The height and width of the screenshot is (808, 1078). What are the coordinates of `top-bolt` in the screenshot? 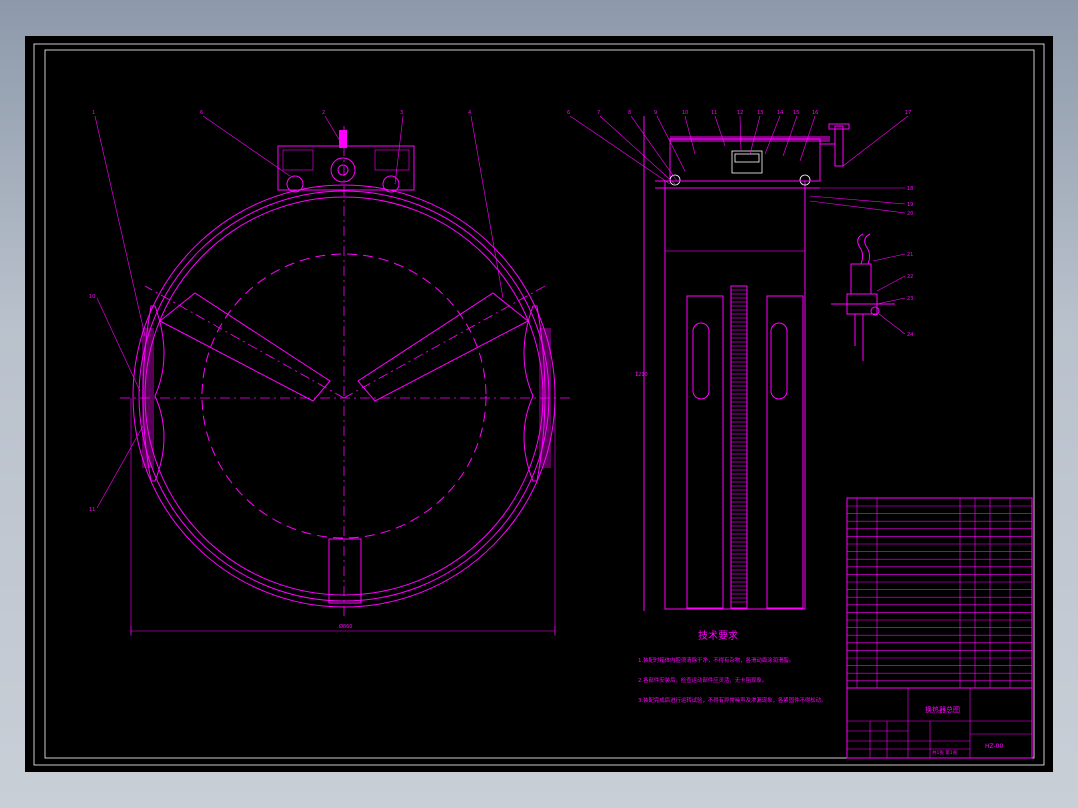 It's located at (343, 139).